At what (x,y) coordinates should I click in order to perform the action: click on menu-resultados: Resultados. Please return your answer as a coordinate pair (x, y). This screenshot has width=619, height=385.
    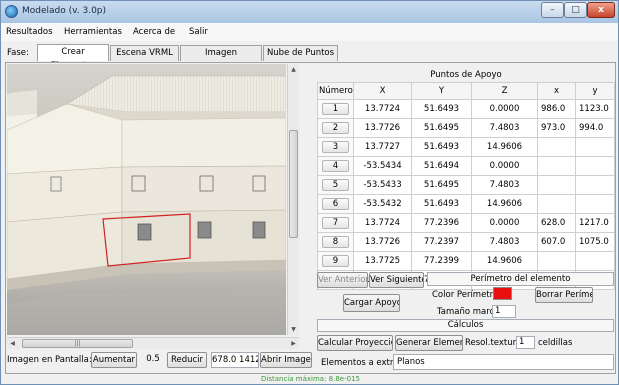
    Looking at the image, I should click on (29, 32).